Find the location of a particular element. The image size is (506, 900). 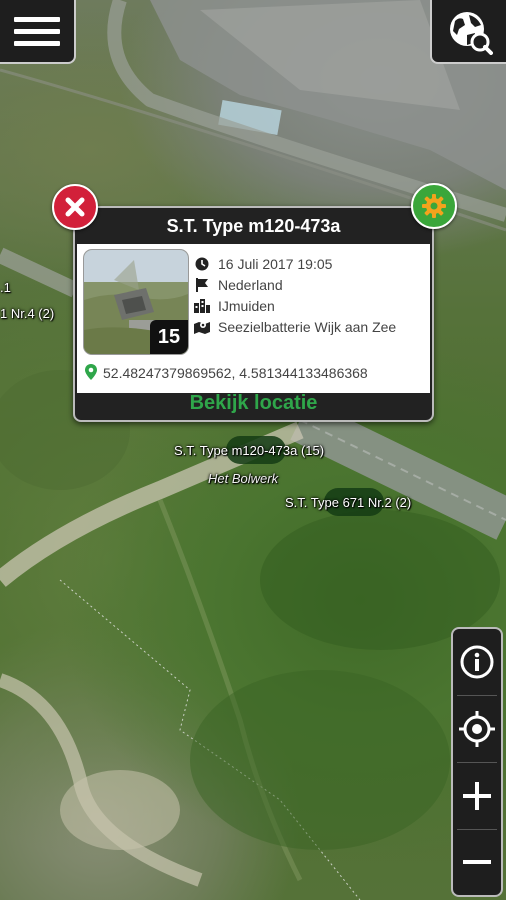

gear-icon is located at coordinates (434, 206).